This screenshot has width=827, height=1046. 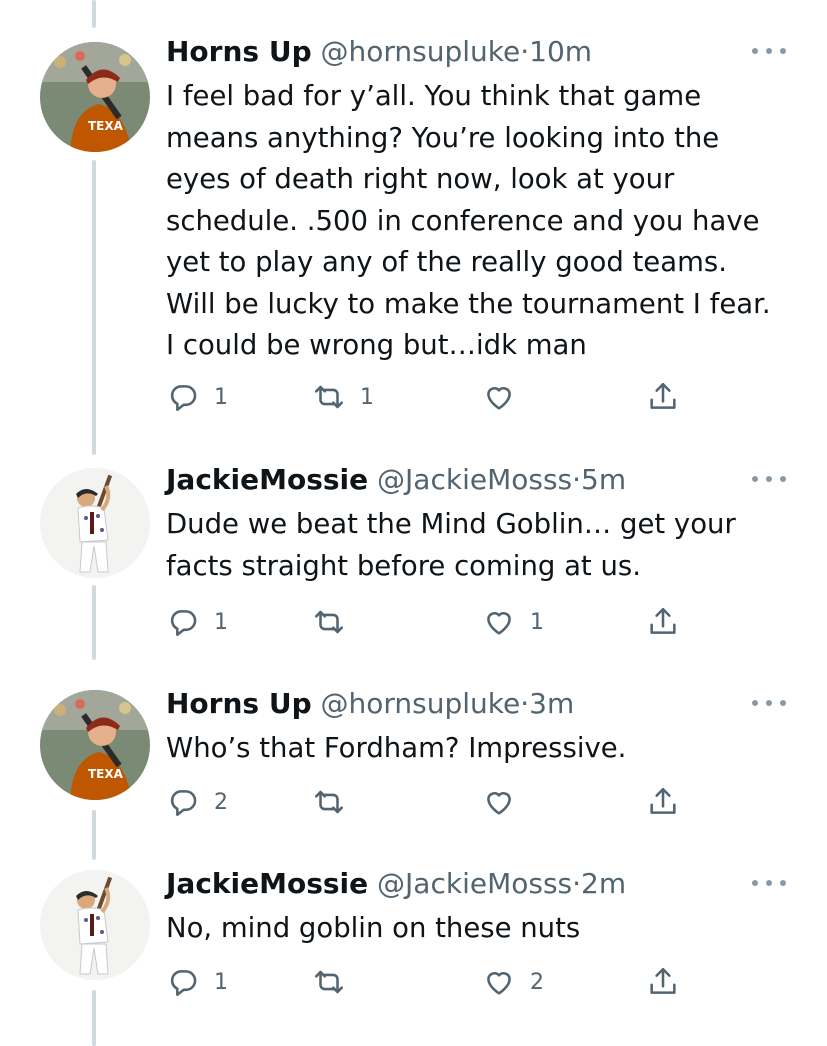 What do you see at coordinates (537, 622) in the screenshot?
I see `like-count: 1` at bounding box center [537, 622].